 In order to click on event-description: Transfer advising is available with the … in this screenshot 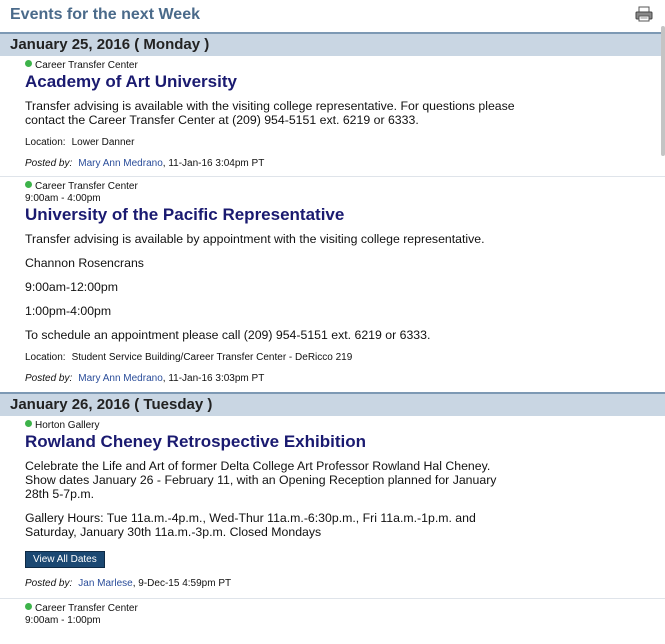, I will do `click(270, 113)`.